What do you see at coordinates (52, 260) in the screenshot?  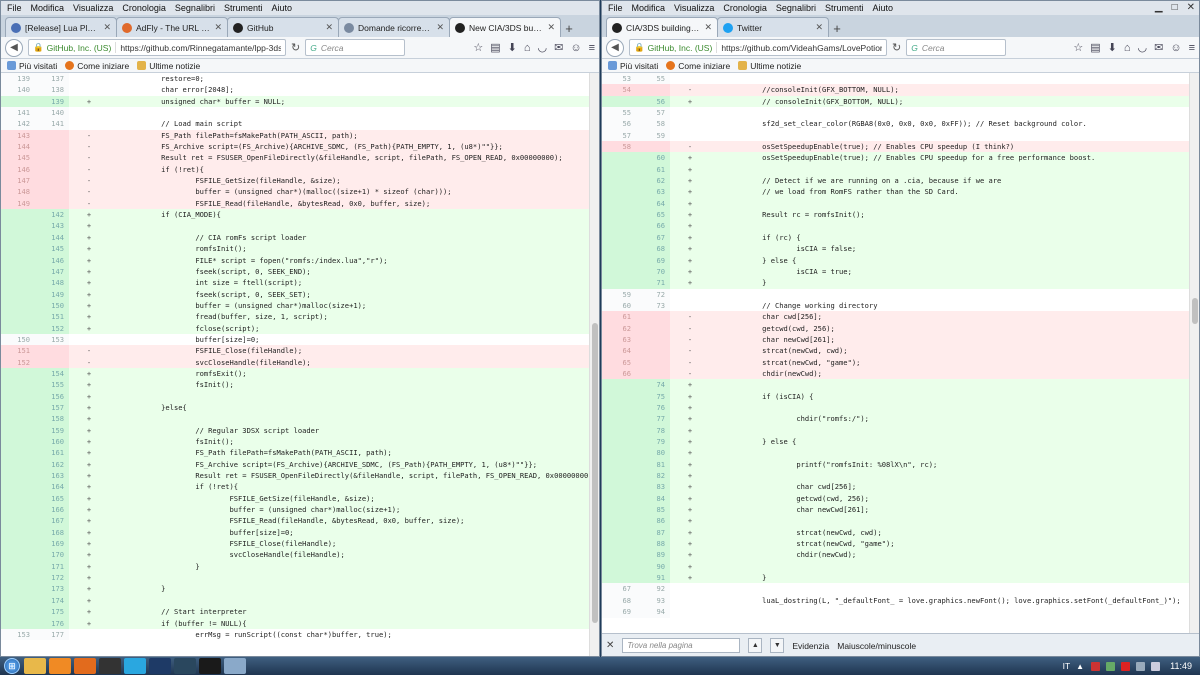 I see `new-line-number: 146` at bounding box center [52, 260].